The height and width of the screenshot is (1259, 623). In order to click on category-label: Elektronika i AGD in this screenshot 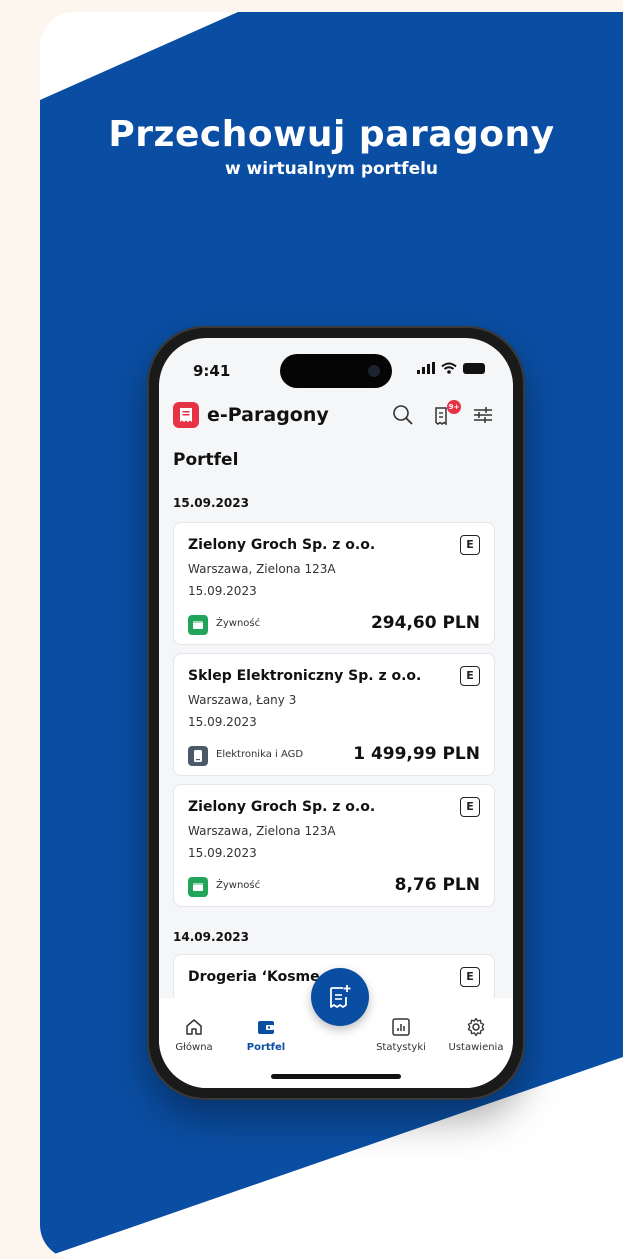, I will do `click(260, 754)`.